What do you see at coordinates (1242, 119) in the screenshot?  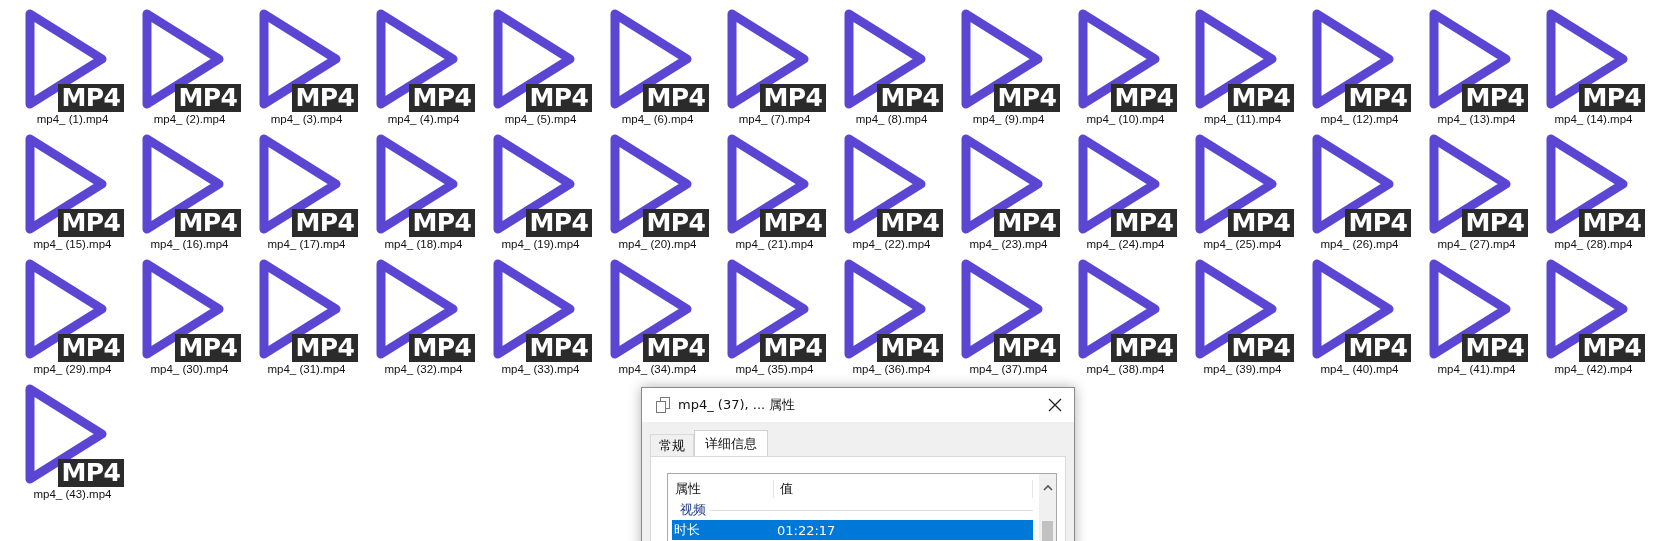 I see `file-name: mp4_ (11).mp4` at bounding box center [1242, 119].